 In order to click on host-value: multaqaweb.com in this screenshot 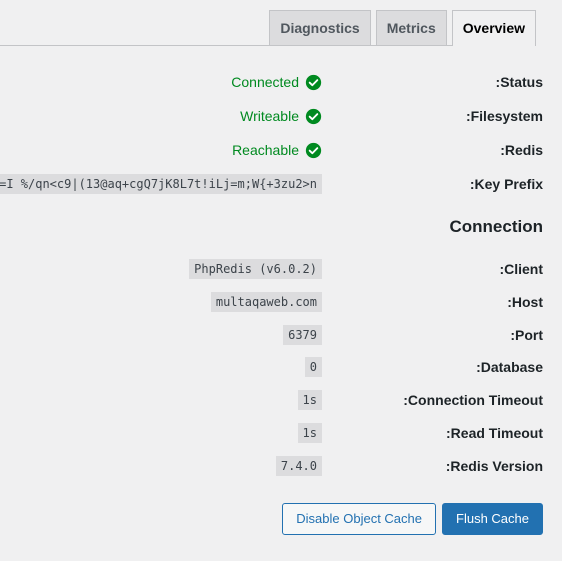, I will do `click(266, 302)`.